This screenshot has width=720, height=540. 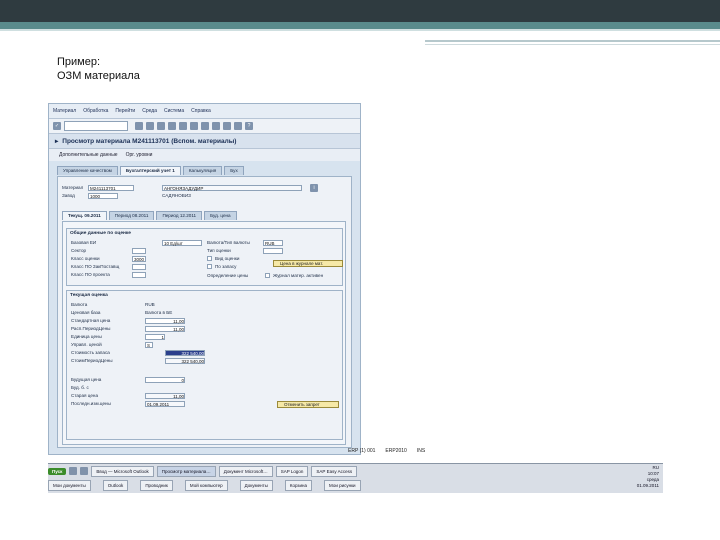 What do you see at coordinates (421, 450) in the screenshot?
I see `status-ins: INS` at bounding box center [421, 450].